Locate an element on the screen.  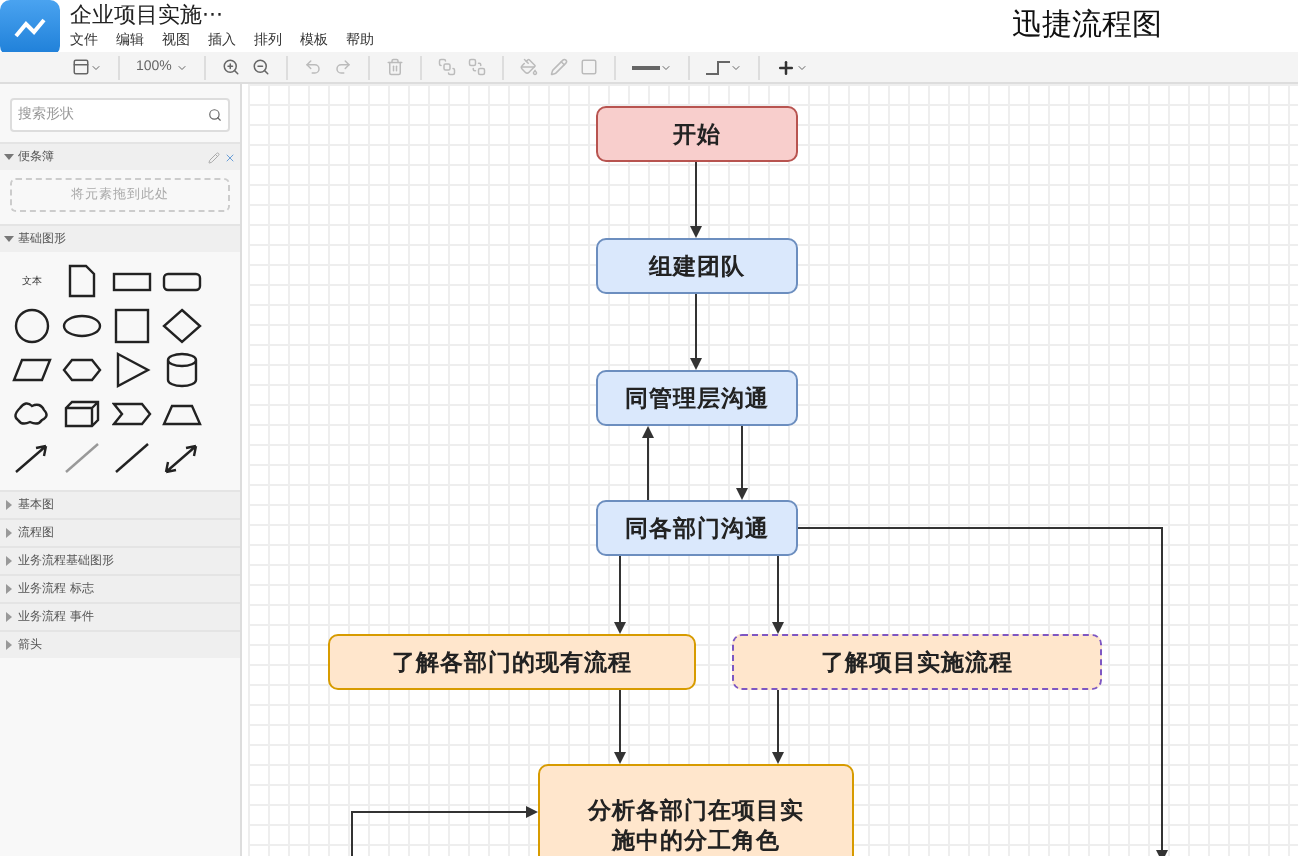
diamond-shape-icon is located at coordinates (182, 325).